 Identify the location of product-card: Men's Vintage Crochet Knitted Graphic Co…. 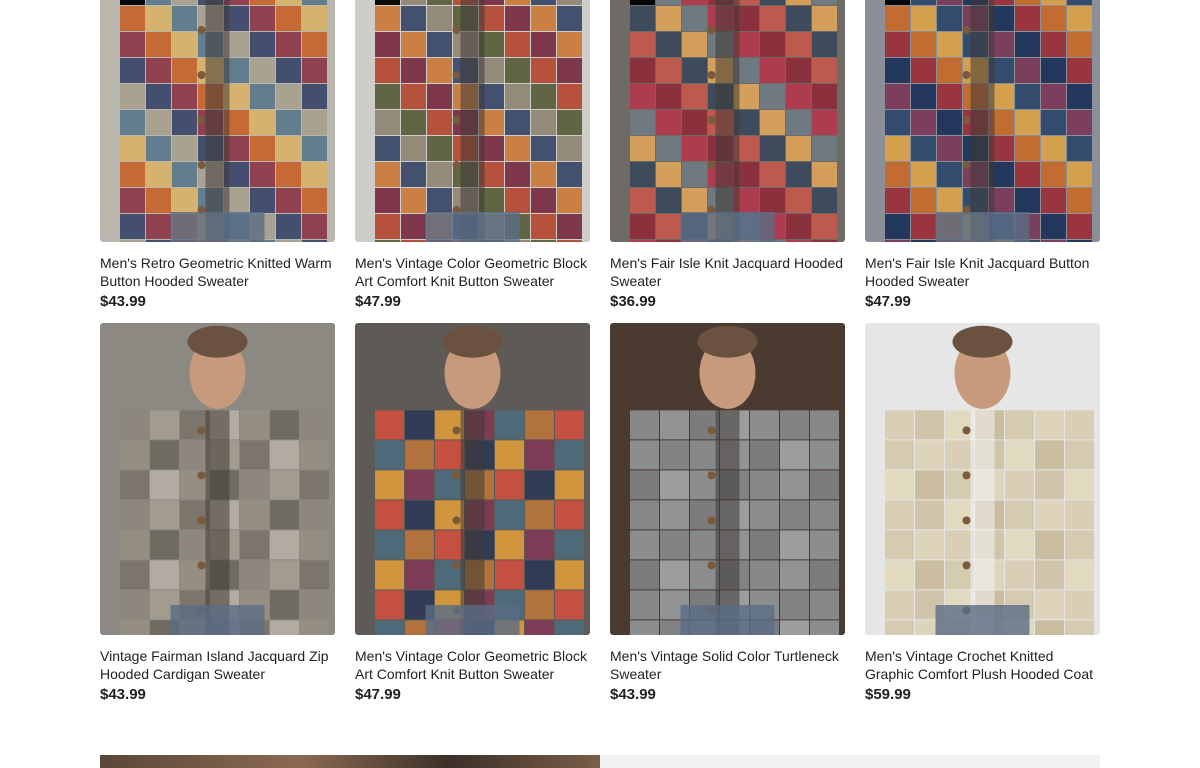
(982, 513).